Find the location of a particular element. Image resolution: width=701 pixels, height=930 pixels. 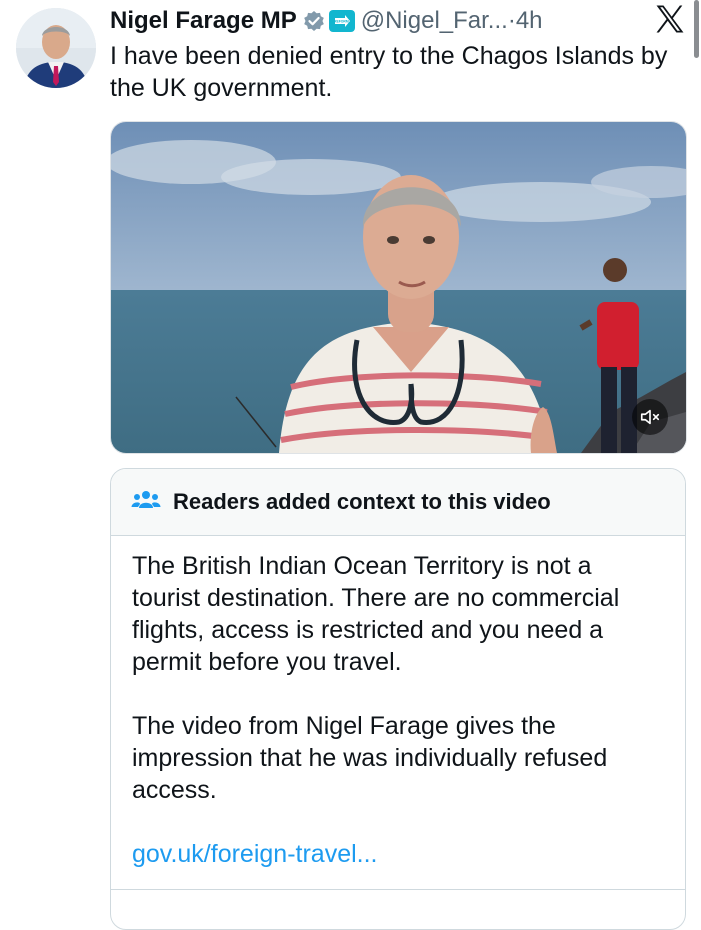

avatar is located at coordinates (56, 48).